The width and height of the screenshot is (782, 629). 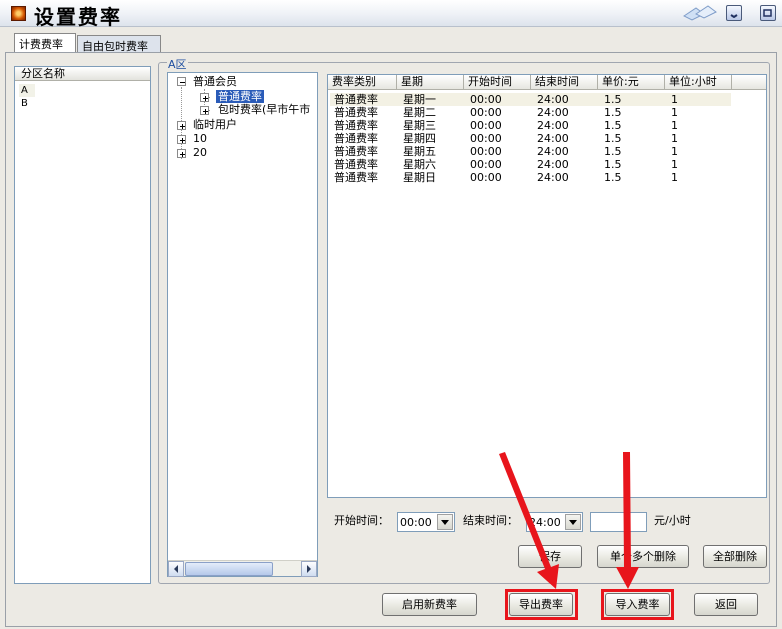 I want to click on price-input, so click(x=618, y=522).